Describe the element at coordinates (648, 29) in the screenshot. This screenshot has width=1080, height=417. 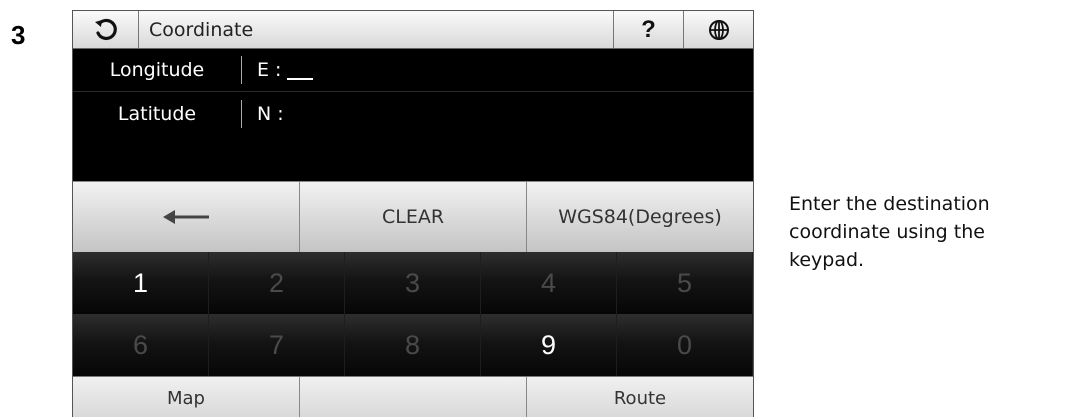
I see `help-button: ?` at that location.